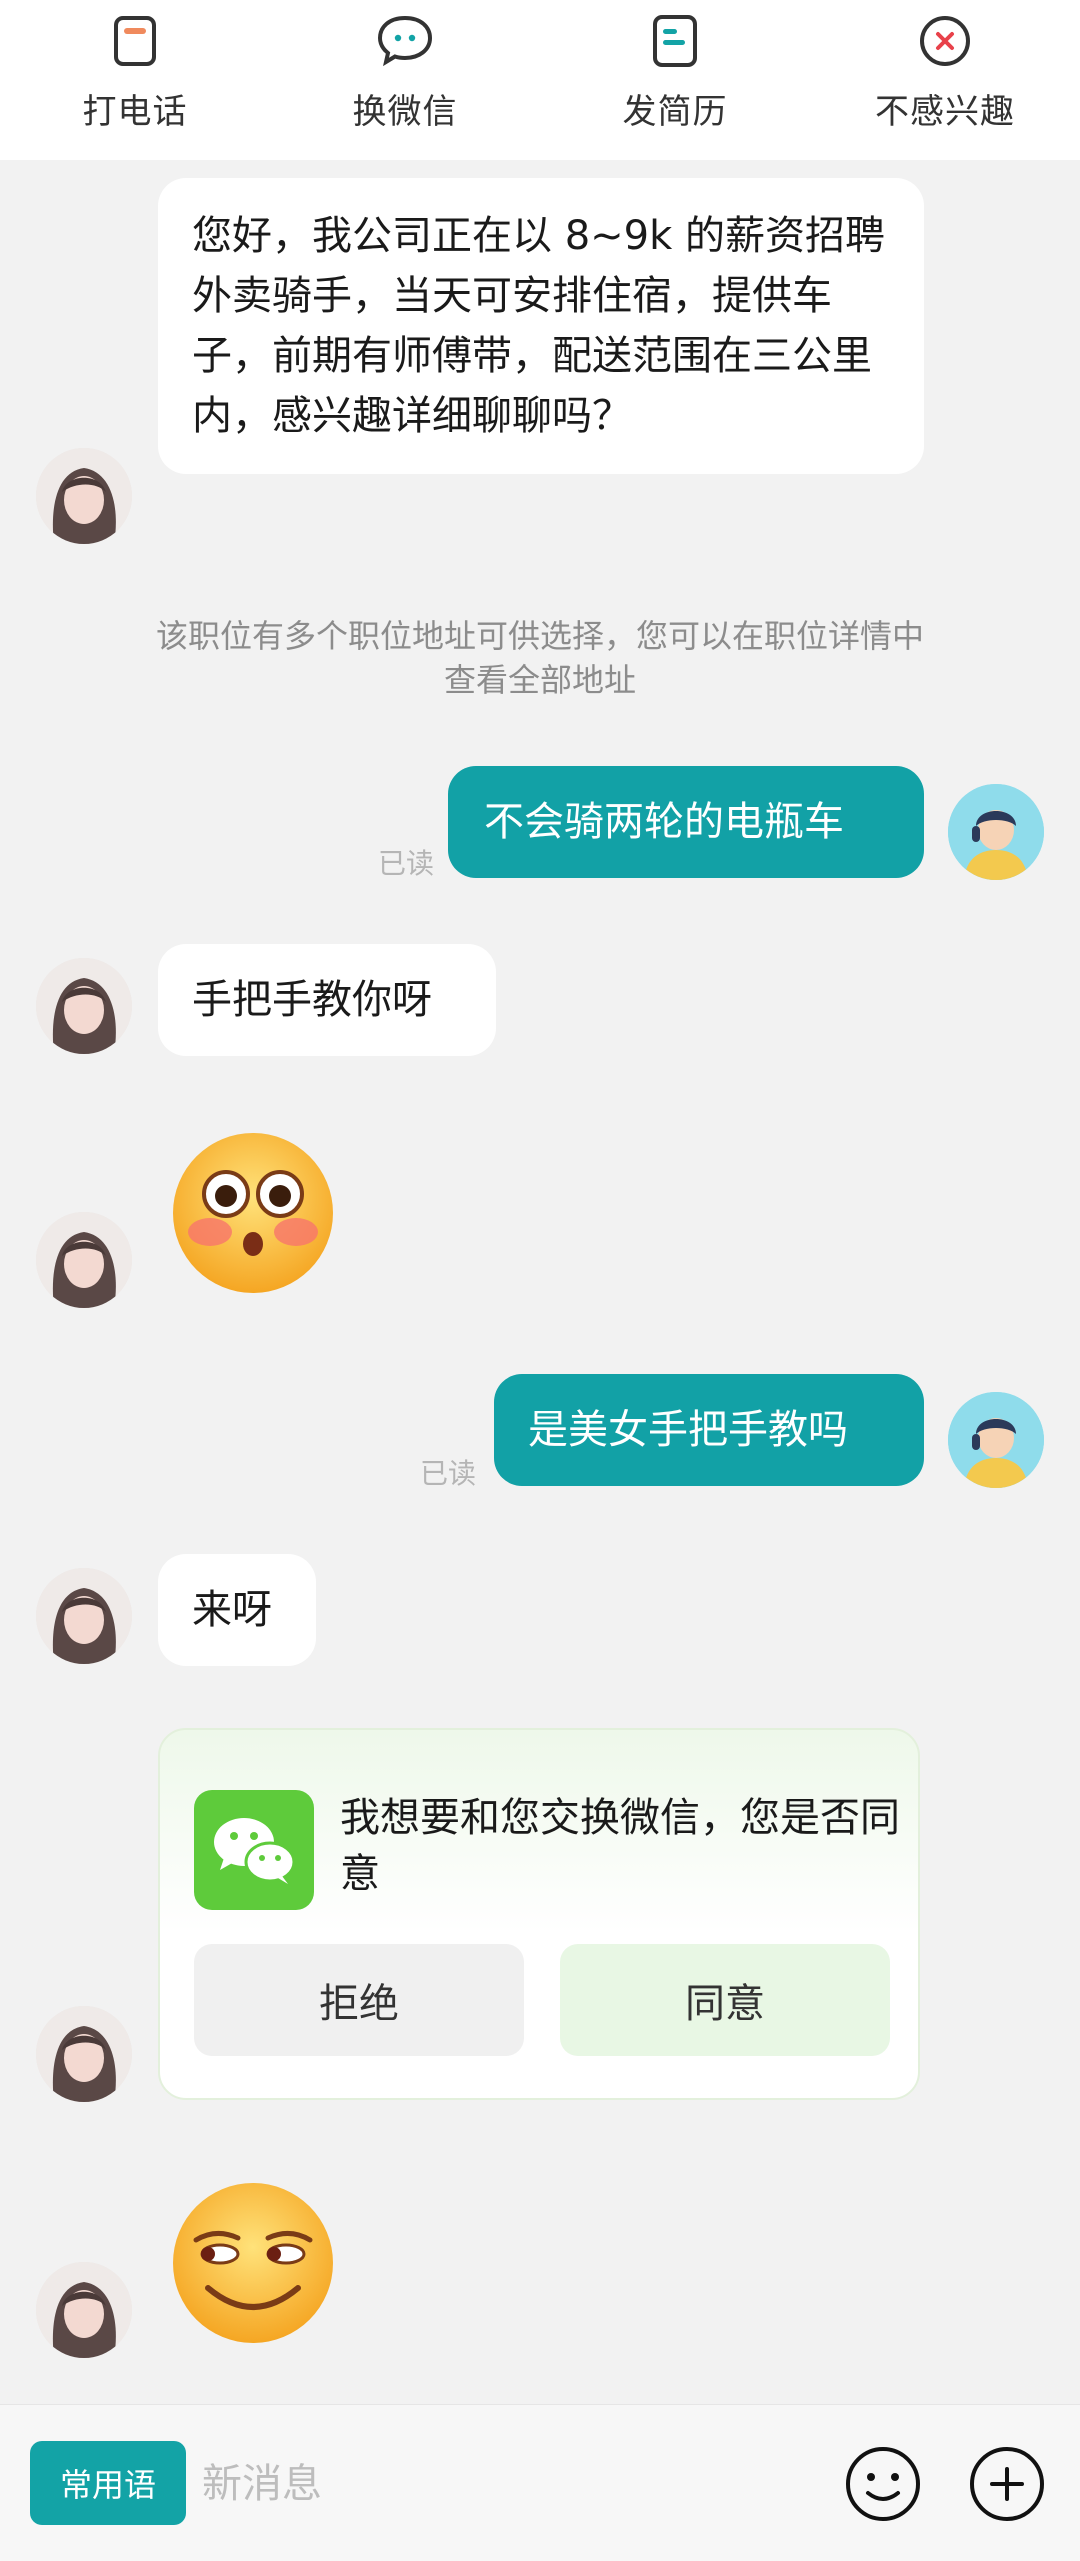  I want to click on smirk-face-emoji, so click(253, 2263).